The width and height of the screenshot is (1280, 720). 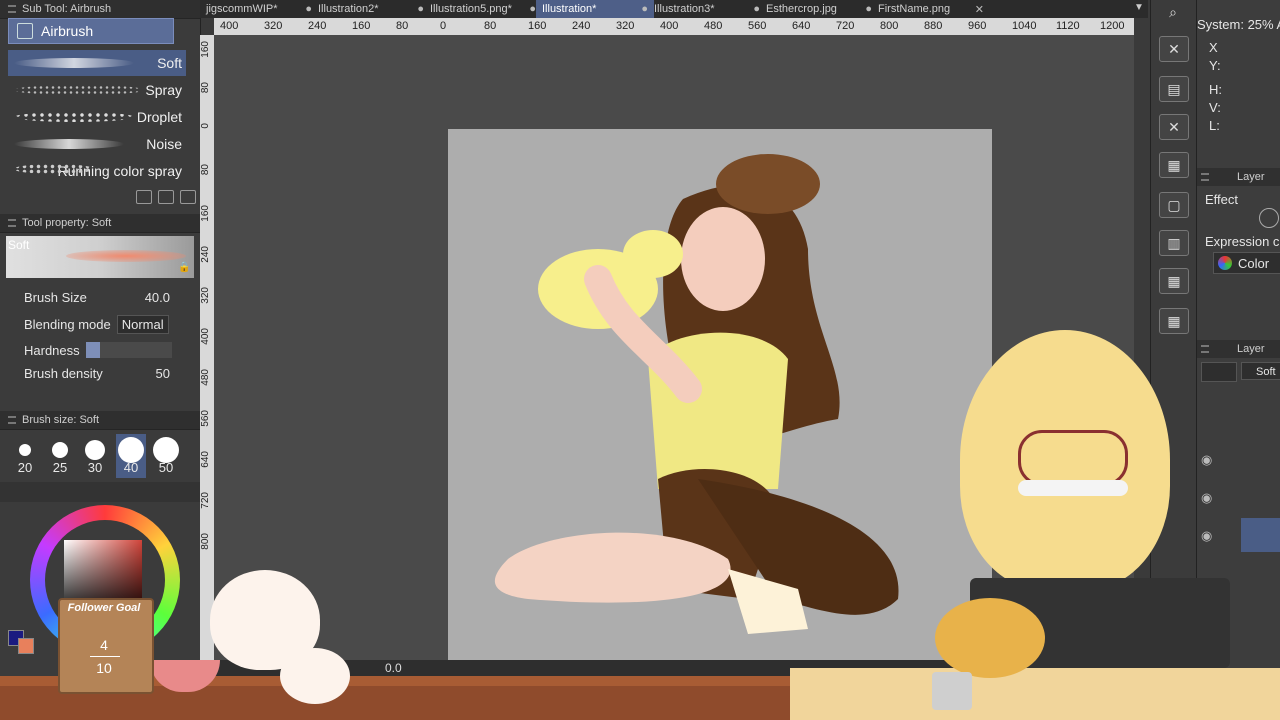 What do you see at coordinates (97, 63) in the screenshot?
I see `brush-soft: Soft` at bounding box center [97, 63].